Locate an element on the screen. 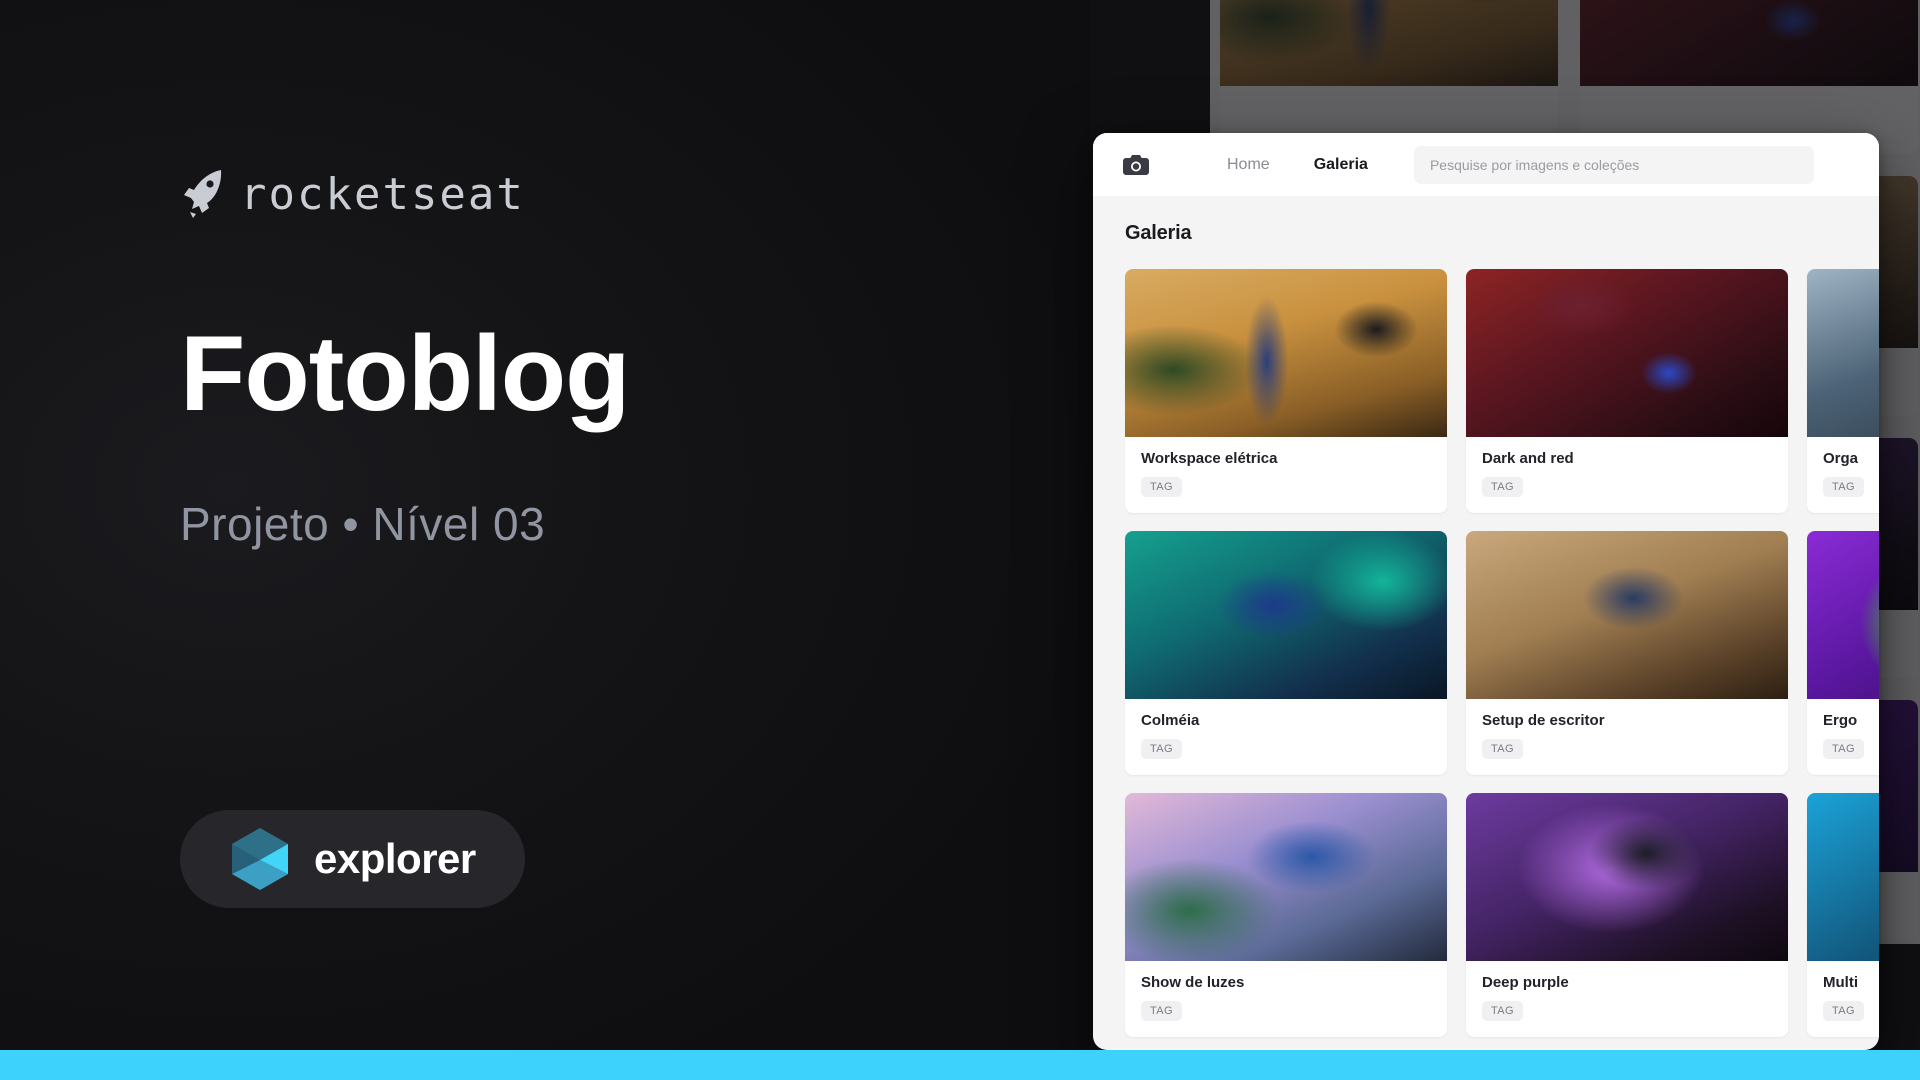  gallery-card: Show de luzes TAG is located at coordinates (1286, 915).